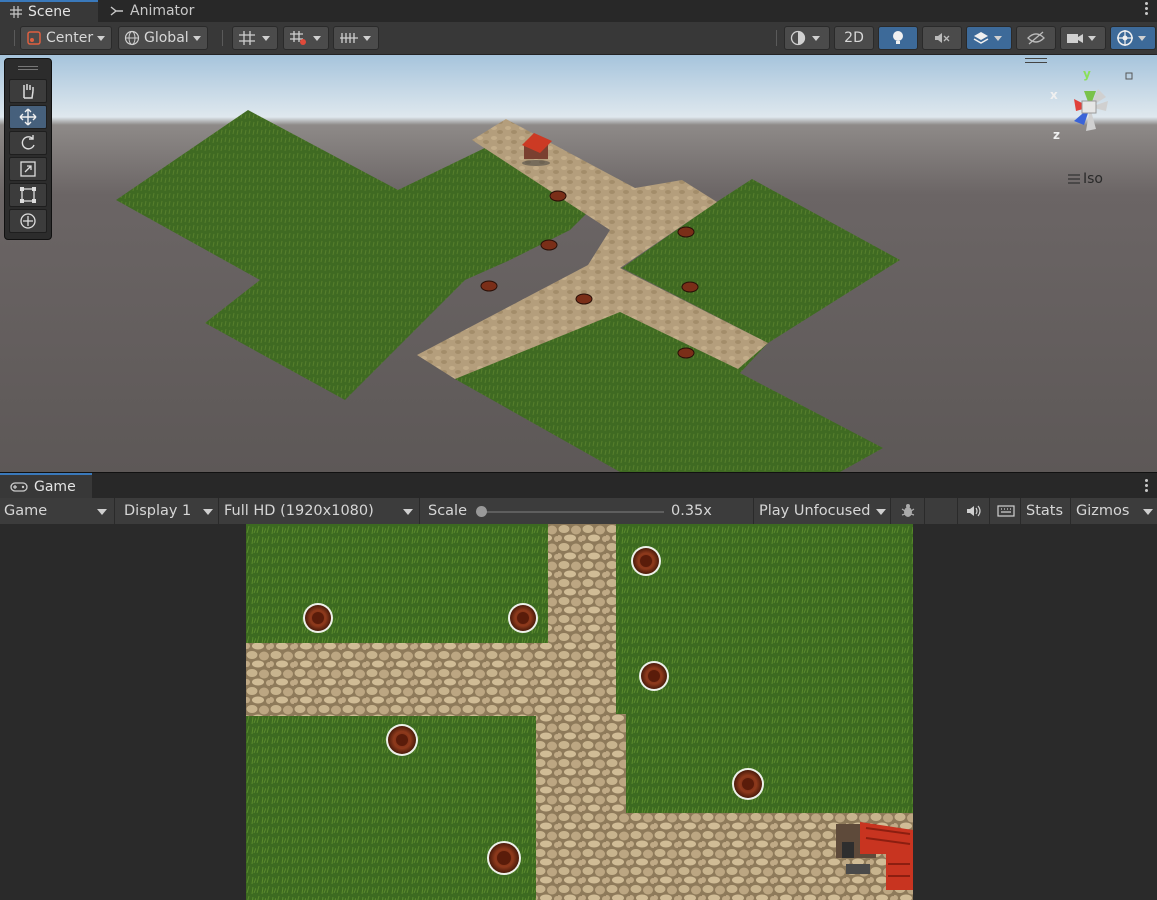  Describe the element at coordinates (34, 38) in the screenshot. I see `pivot-center-icon` at that location.